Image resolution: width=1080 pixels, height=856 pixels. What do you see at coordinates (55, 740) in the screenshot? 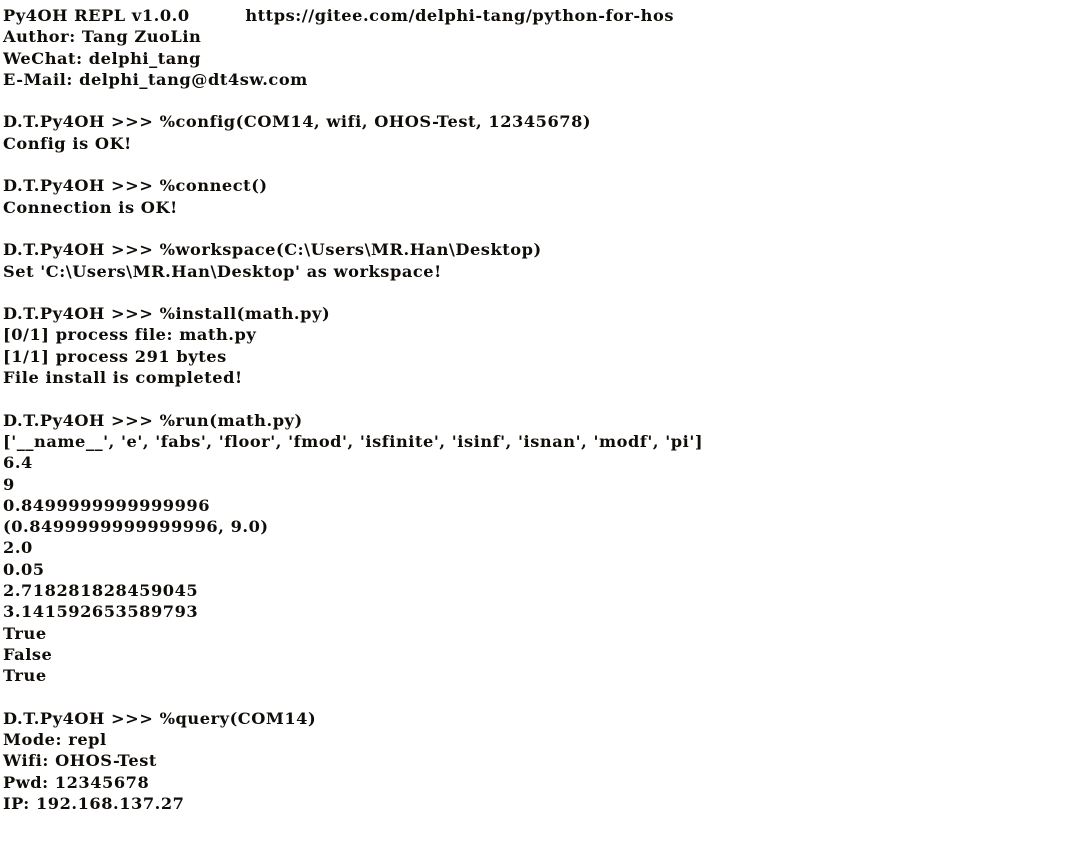
I see `terminal-line: Mode: repl` at bounding box center [55, 740].